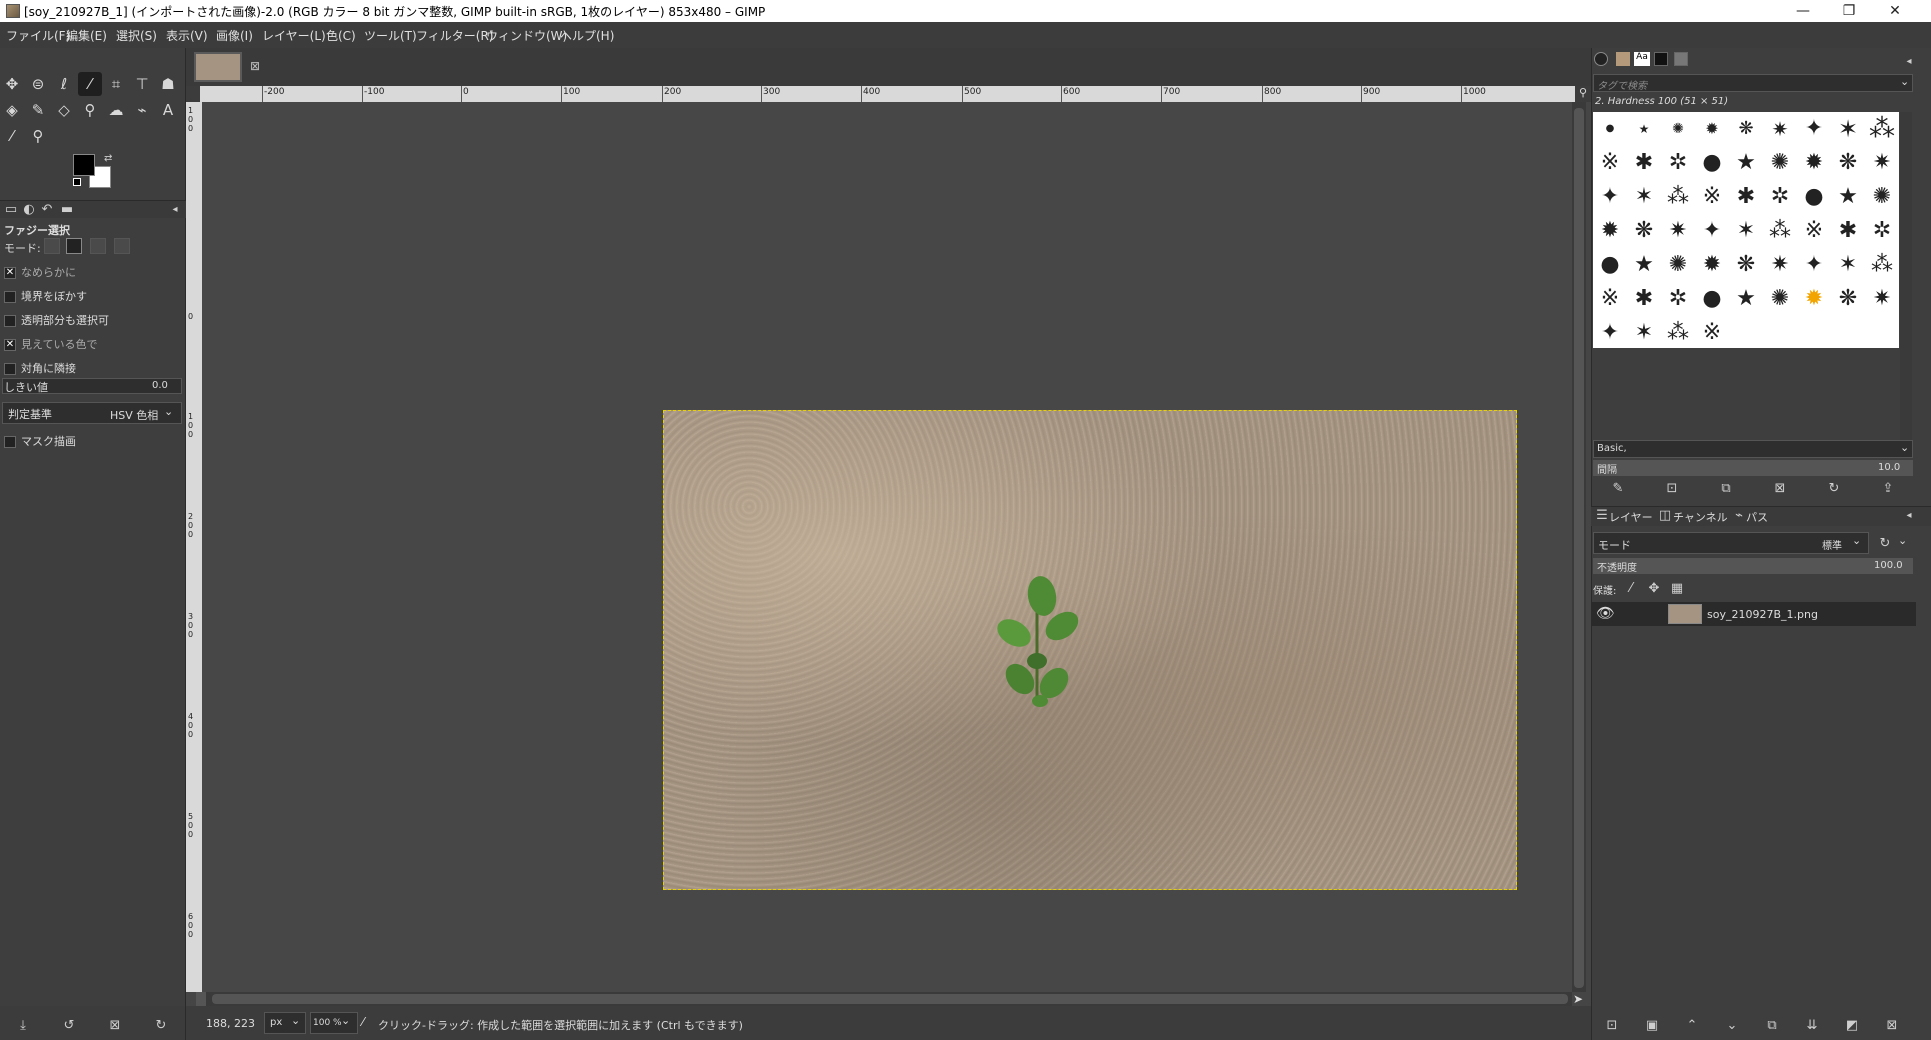 Image resolution: width=1931 pixels, height=1040 pixels. Describe the element at coordinates (168, 110) in the screenshot. I see `text-tool-icon: A` at that location.